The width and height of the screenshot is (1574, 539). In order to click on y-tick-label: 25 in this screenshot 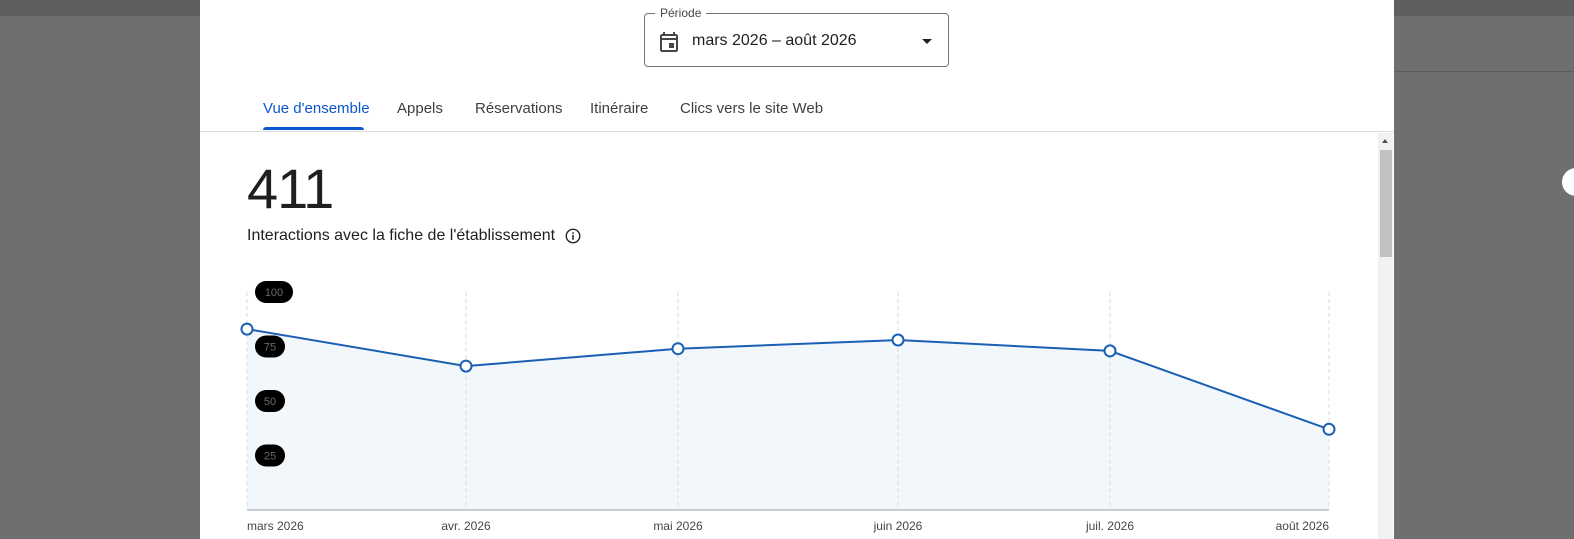, I will do `click(270, 457)`.